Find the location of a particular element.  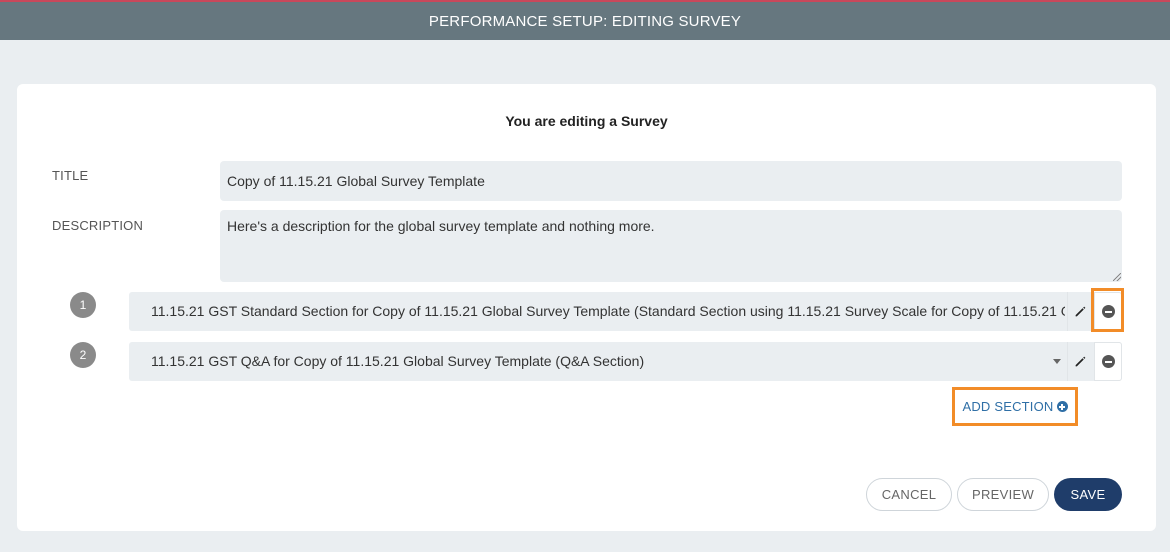

resize-grip-icon is located at coordinates (1117, 277).